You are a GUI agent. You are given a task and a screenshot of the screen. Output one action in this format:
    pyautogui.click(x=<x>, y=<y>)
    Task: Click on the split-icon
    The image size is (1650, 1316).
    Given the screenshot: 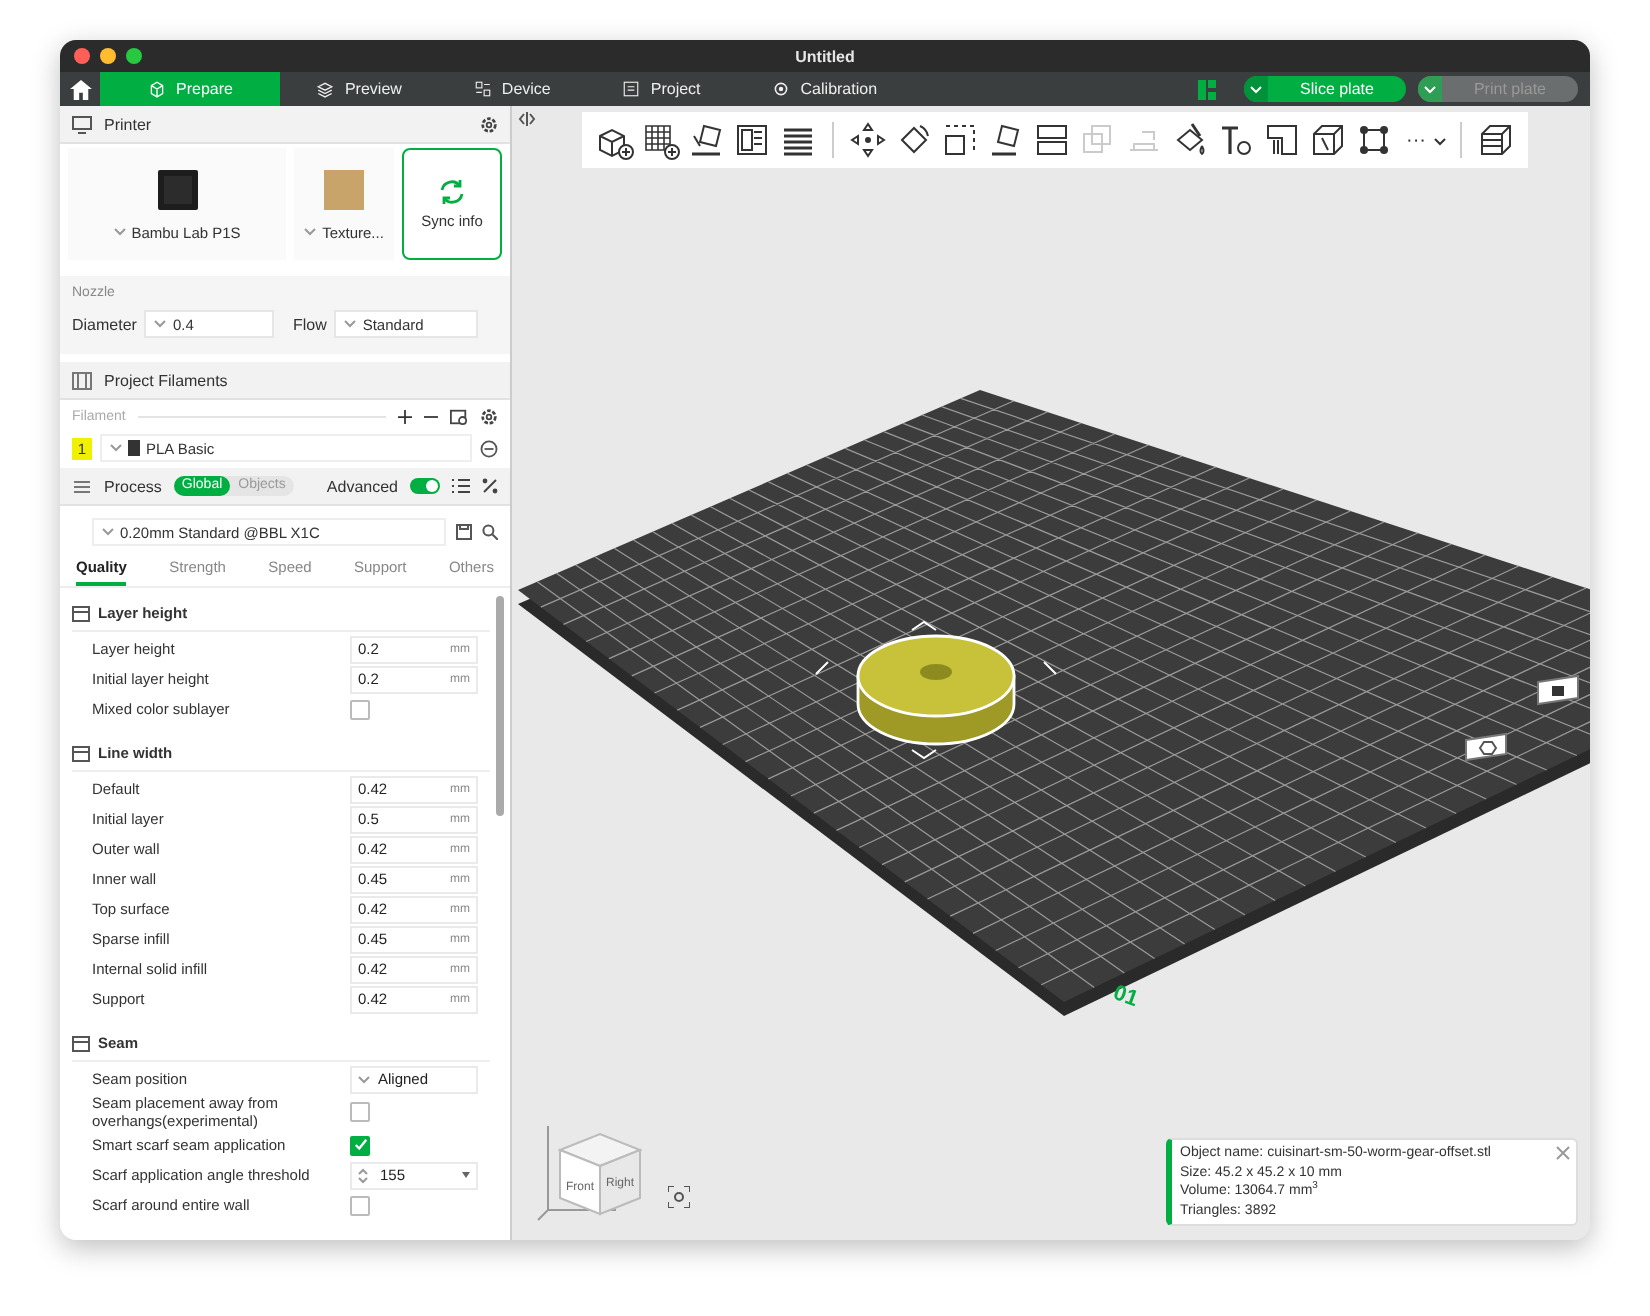 What is the action you would take?
    pyautogui.click(x=1052, y=140)
    